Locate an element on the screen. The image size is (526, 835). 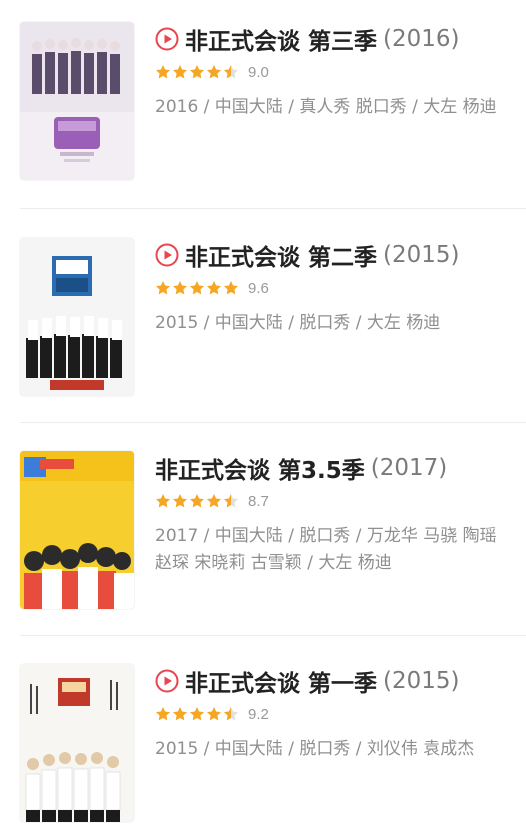
rating-score: 9.6 is located at coordinates (258, 288).